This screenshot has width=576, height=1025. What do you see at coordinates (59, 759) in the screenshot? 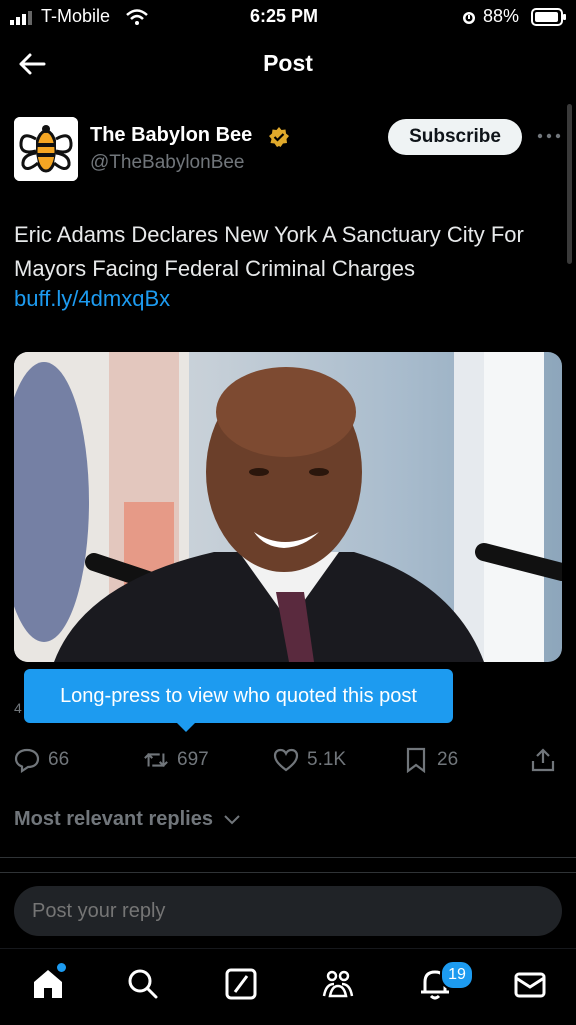
I see `reply-count: 66` at bounding box center [59, 759].